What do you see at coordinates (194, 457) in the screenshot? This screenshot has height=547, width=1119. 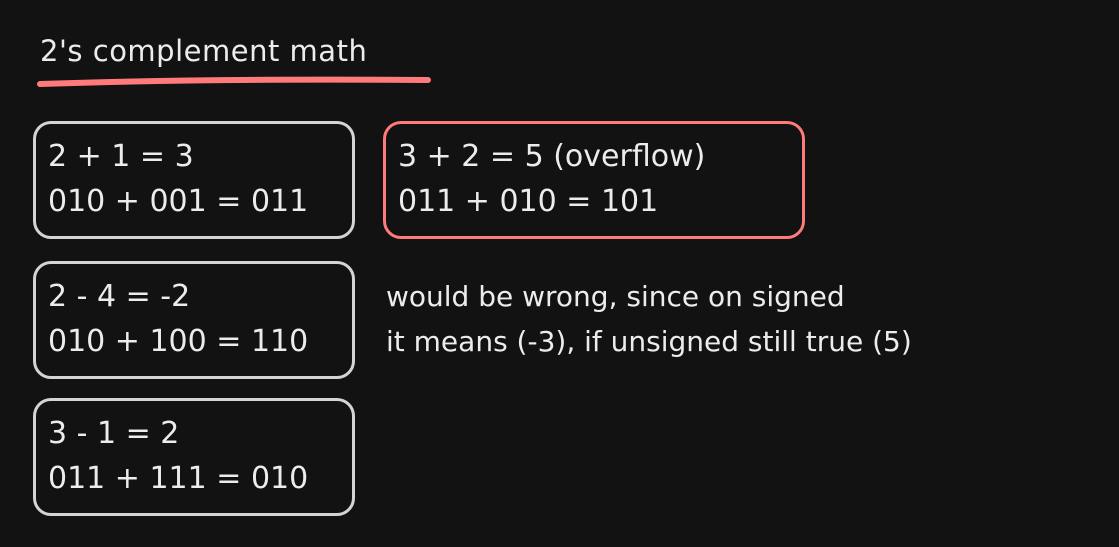 I see `equation-box-subtract: 3 - 1 = 2 011 + 111 = 010` at bounding box center [194, 457].